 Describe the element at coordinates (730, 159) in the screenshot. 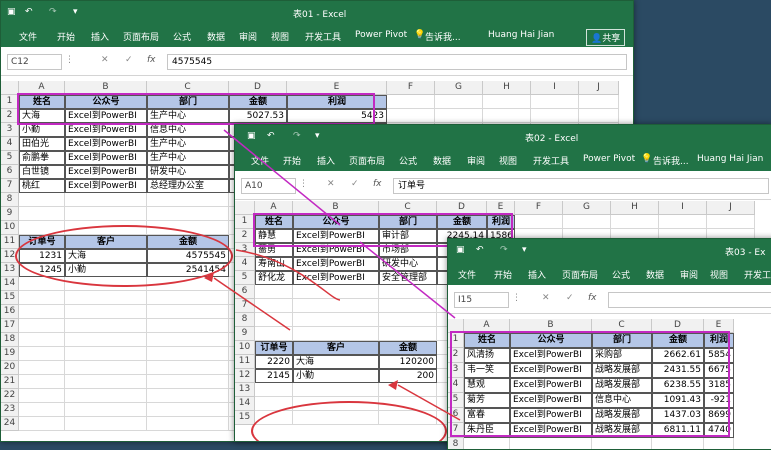

I see `user-name: Huang Hai Jian` at that location.